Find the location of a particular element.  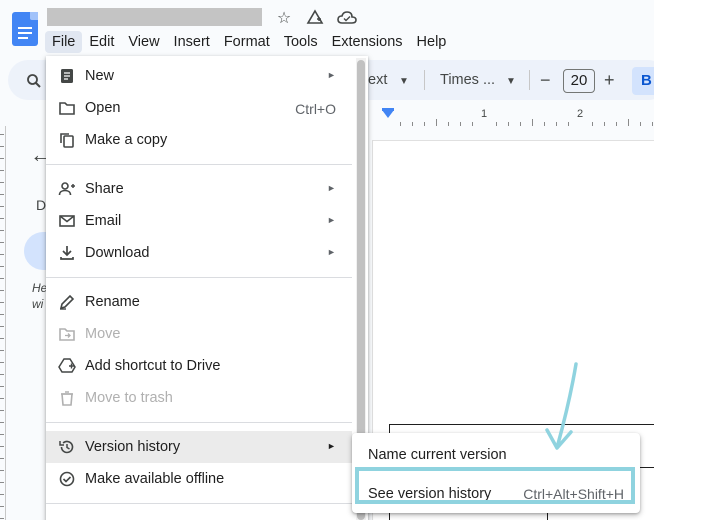

menu-item-label: Download is located at coordinates (117, 253).